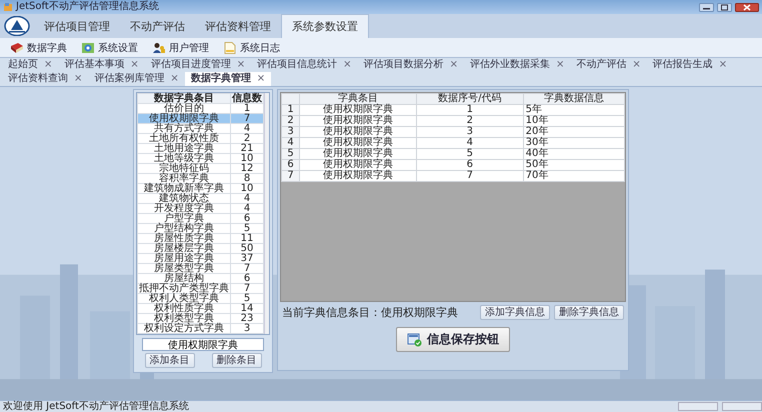 This screenshot has width=762, height=412. Describe the element at coordinates (297, 65) in the screenshot. I see `tab-label: 评估项目信息统计` at that location.